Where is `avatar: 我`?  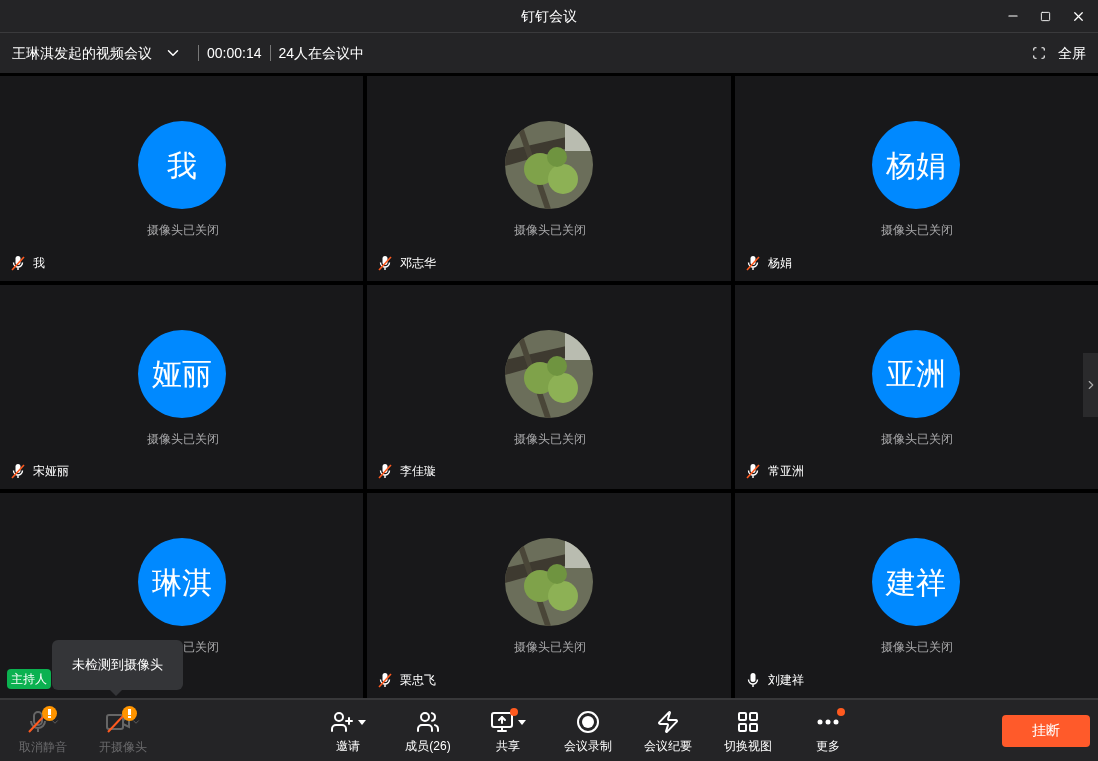 avatar: 我 is located at coordinates (181, 165).